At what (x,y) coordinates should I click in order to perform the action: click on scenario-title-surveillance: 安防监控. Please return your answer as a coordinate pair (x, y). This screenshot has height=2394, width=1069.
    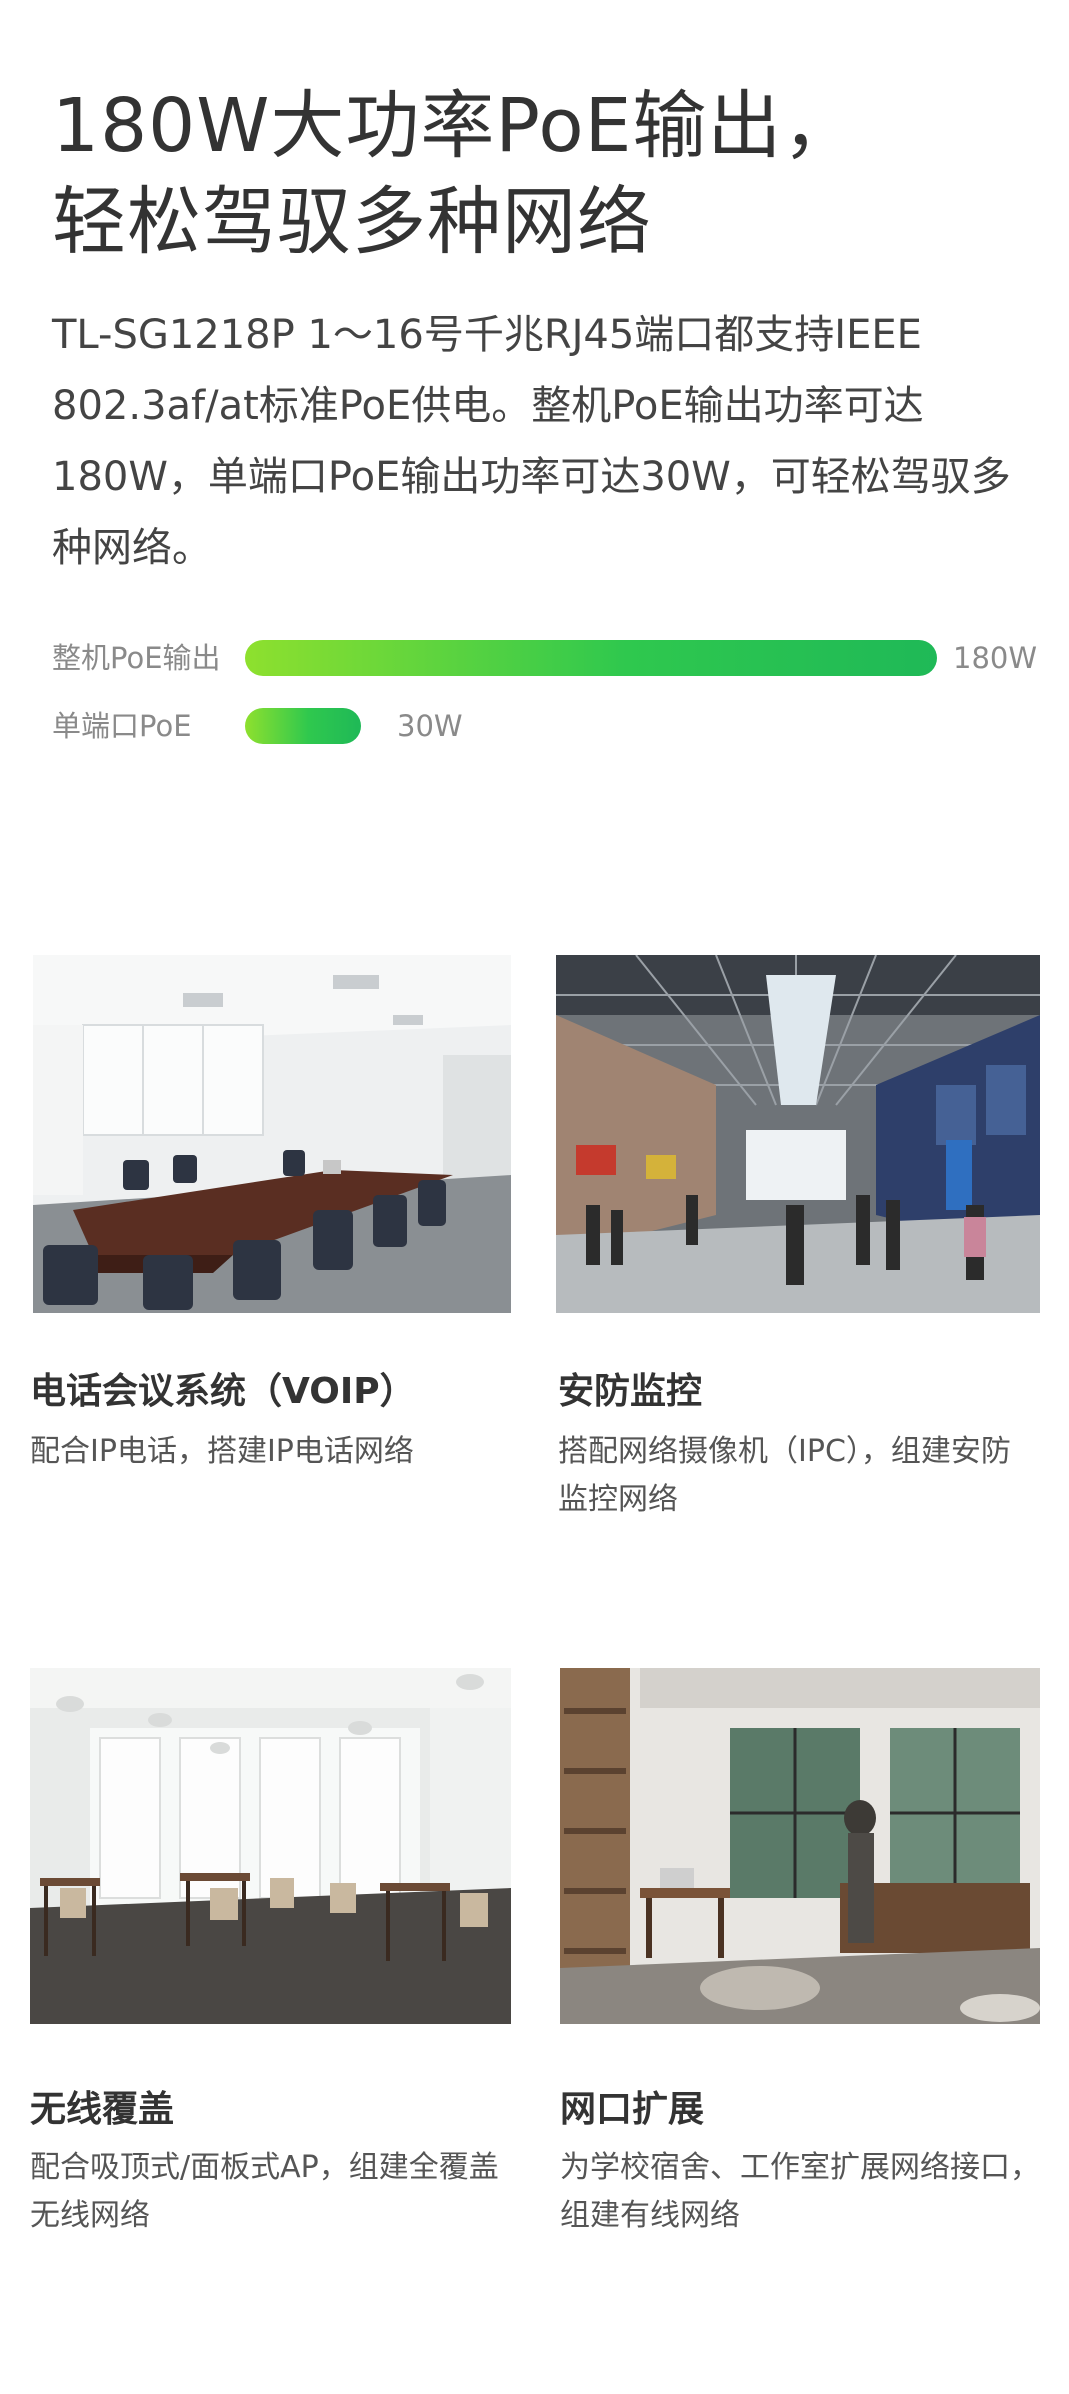
    Looking at the image, I should click on (630, 1391).